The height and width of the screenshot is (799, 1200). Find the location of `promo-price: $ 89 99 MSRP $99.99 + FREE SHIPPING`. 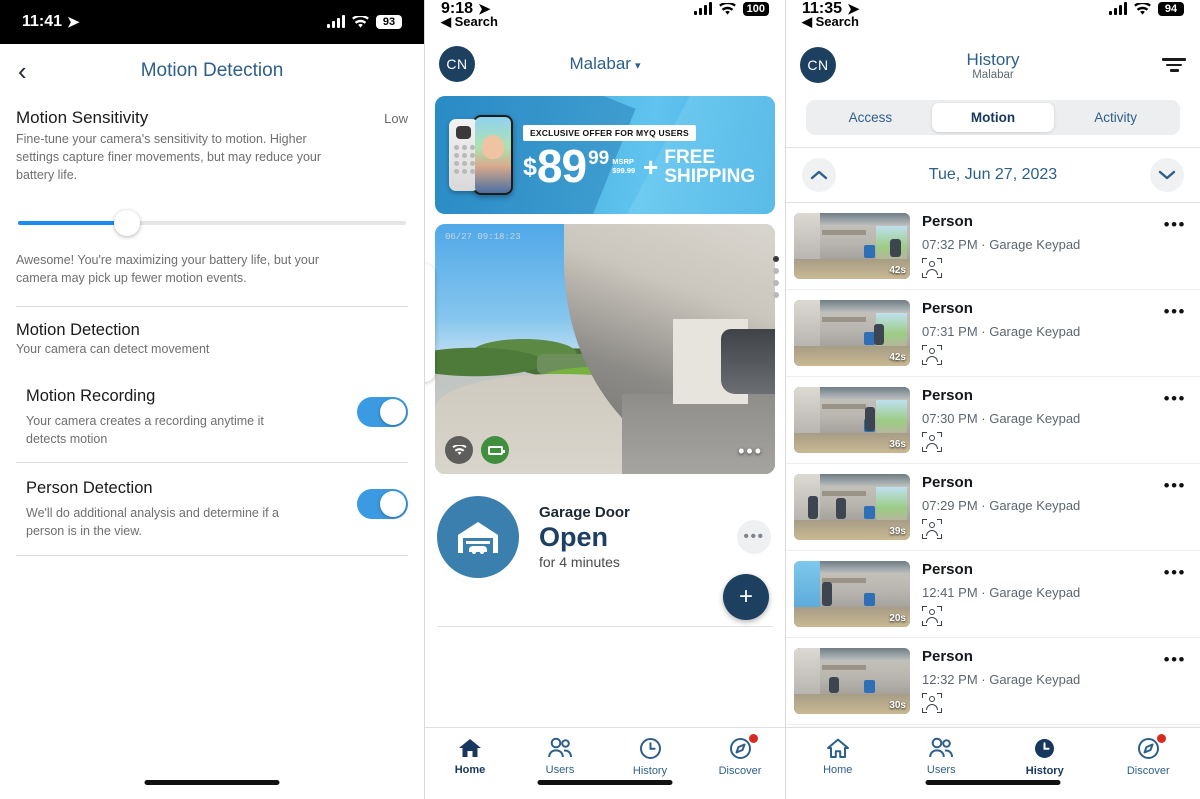

promo-price: $ 89 99 MSRP $99.99 + FREE SHIPPING is located at coordinates (641, 166).